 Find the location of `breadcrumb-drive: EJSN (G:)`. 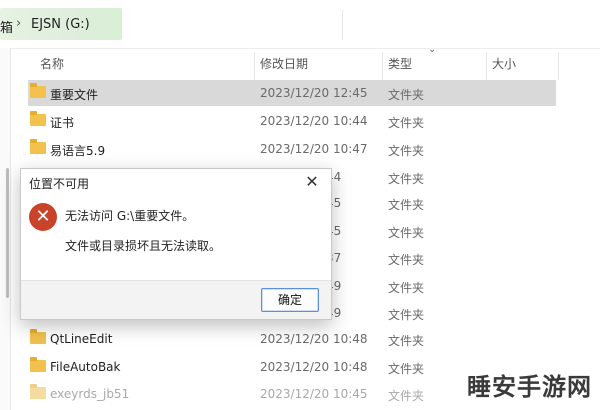

breadcrumb-drive: EJSN (G:) is located at coordinates (60, 24).